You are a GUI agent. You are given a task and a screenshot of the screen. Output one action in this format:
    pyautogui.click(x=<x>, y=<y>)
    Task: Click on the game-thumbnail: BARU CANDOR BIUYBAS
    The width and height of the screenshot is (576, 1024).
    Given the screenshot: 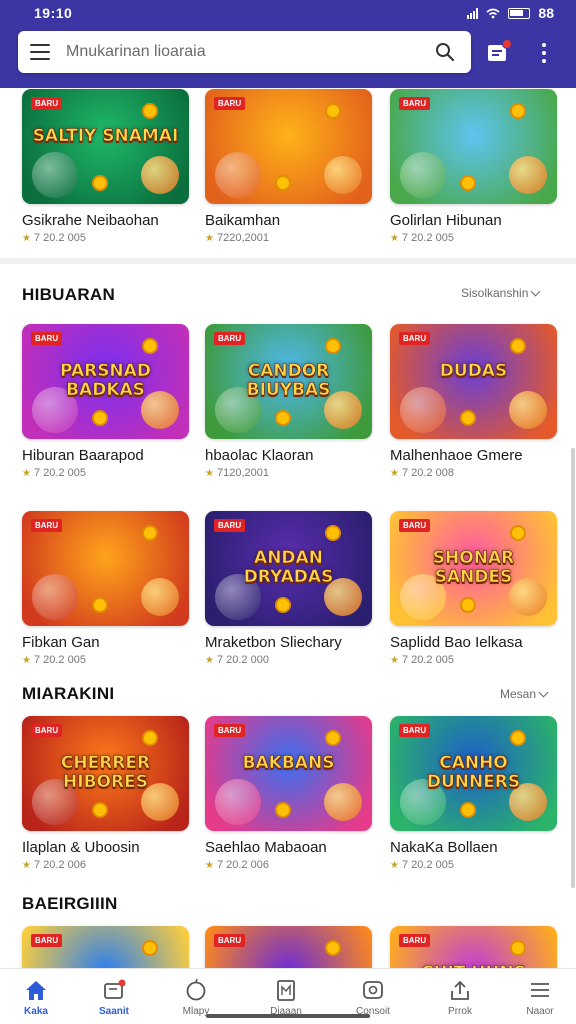 What is the action you would take?
    pyautogui.click(x=288, y=381)
    